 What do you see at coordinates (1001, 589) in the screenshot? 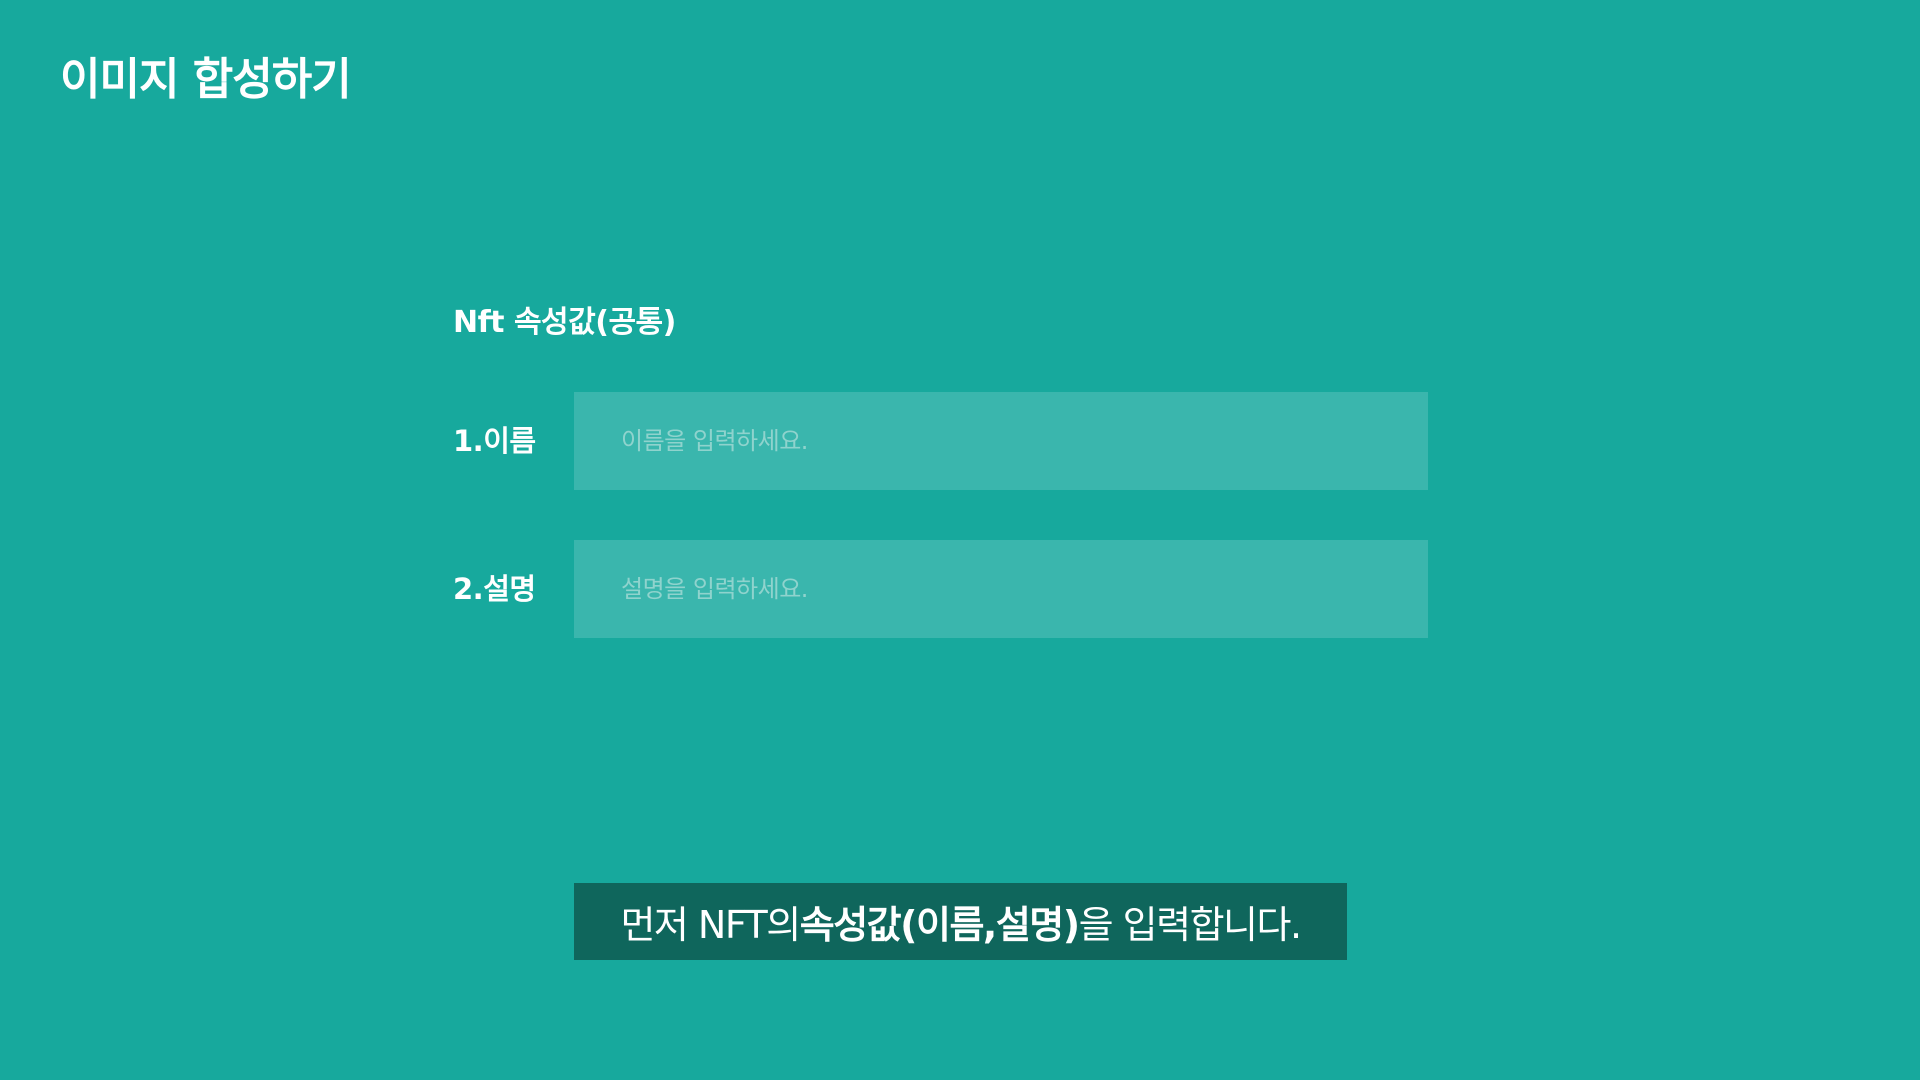
I see `description-input` at bounding box center [1001, 589].